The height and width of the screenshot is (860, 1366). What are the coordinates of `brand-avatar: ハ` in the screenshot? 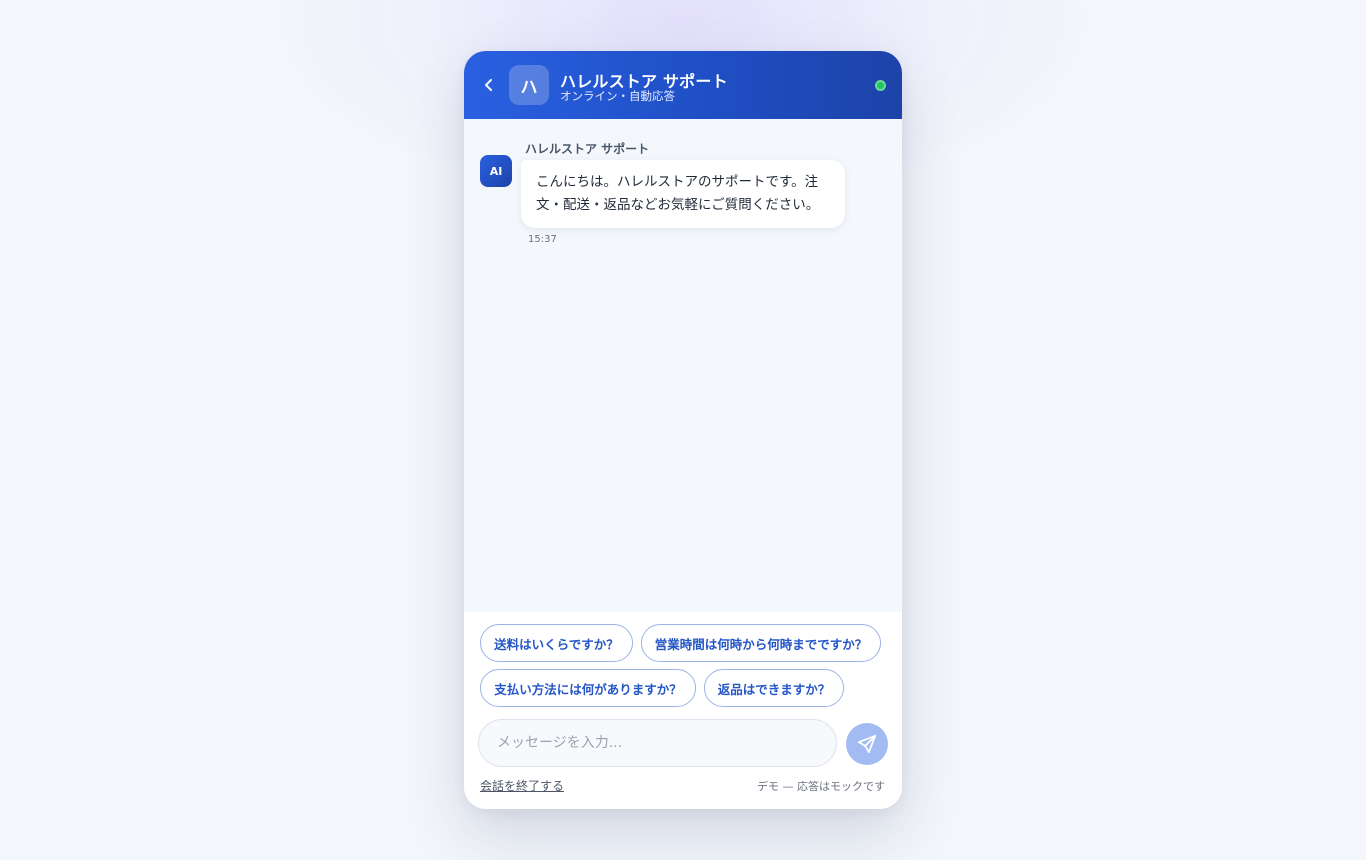 It's located at (529, 85).